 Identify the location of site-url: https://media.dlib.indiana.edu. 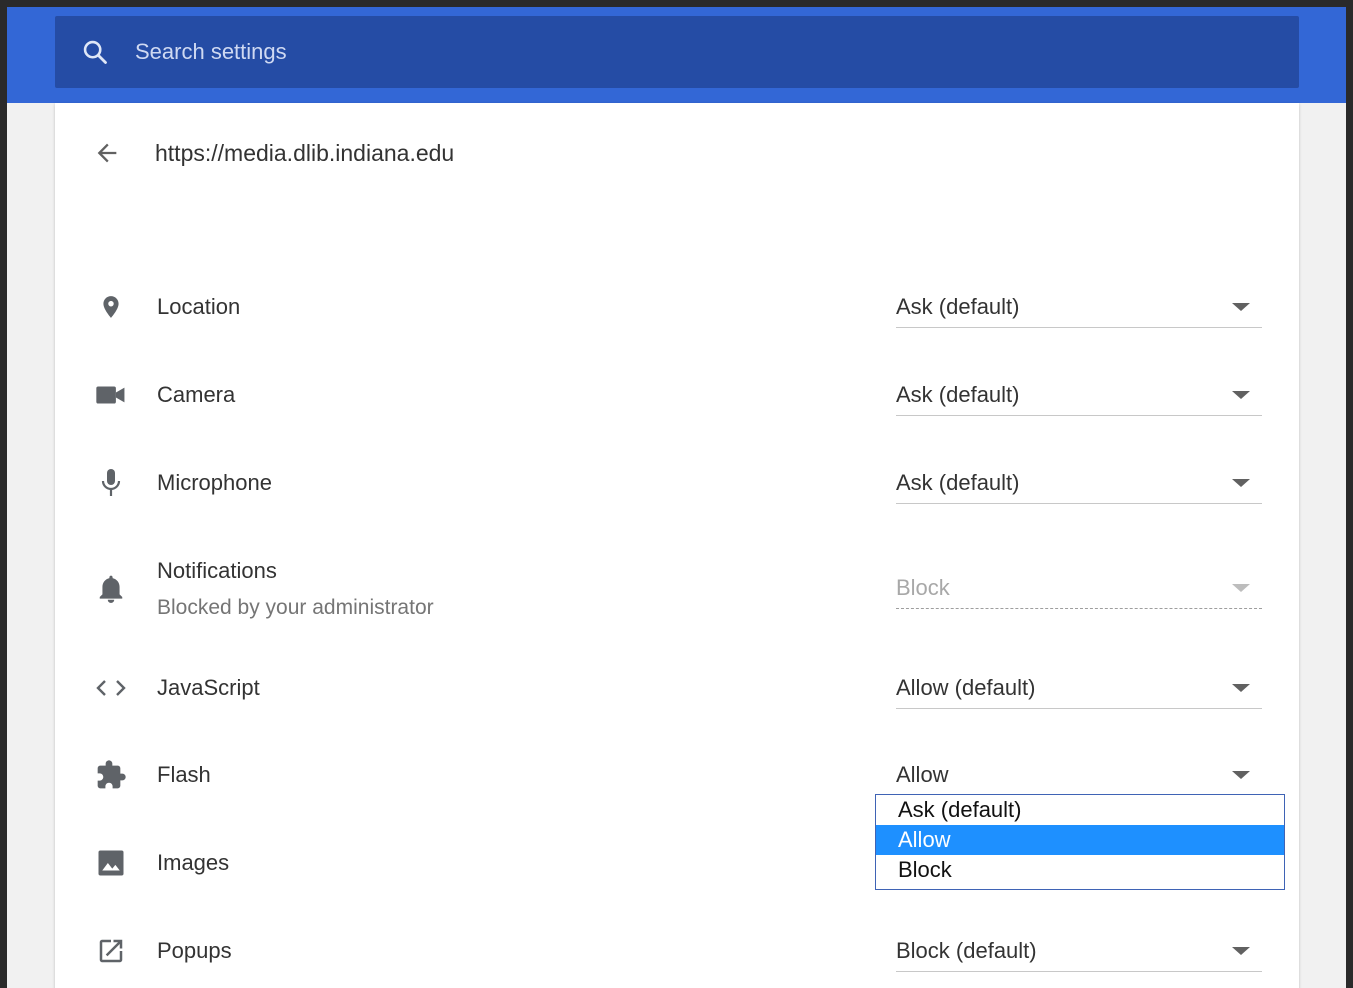
(305, 152).